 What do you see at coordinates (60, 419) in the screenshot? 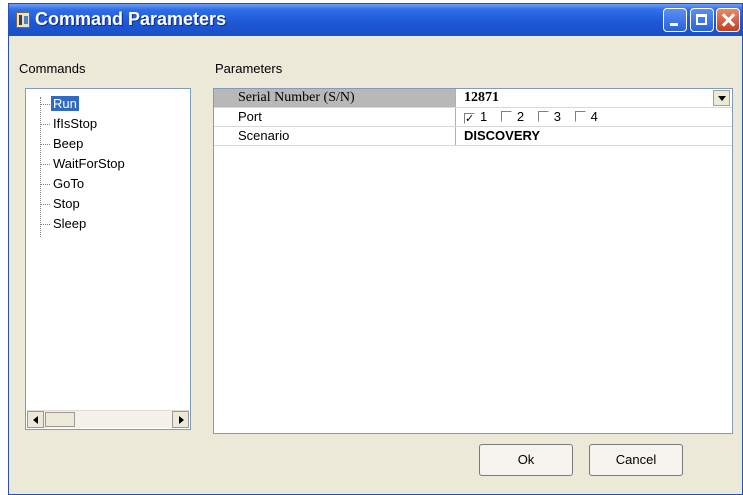
I see `scrollbar-thumb` at bounding box center [60, 419].